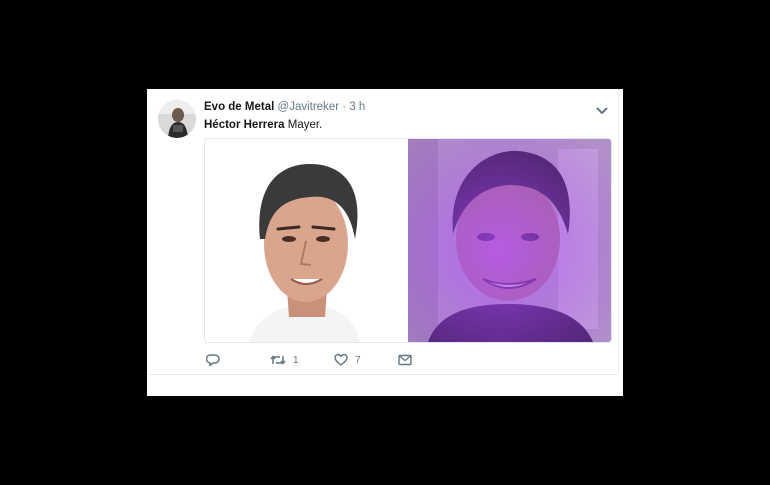  I want to click on retweet-icon, so click(278, 360).